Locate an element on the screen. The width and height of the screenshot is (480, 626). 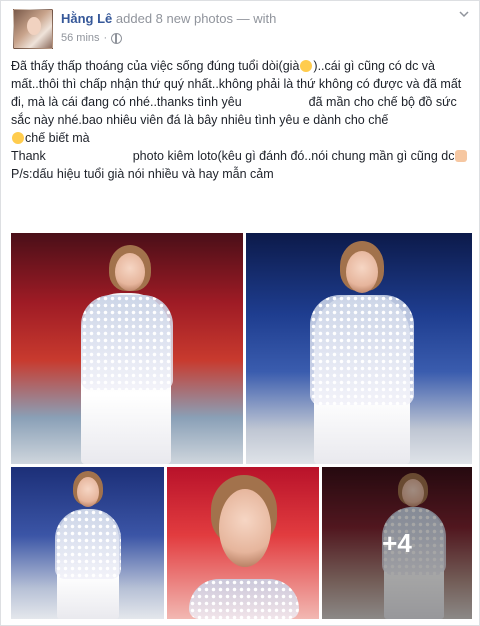
post-headline: Hằng Lê added 8 new photos — with is located at coordinates (168, 18).